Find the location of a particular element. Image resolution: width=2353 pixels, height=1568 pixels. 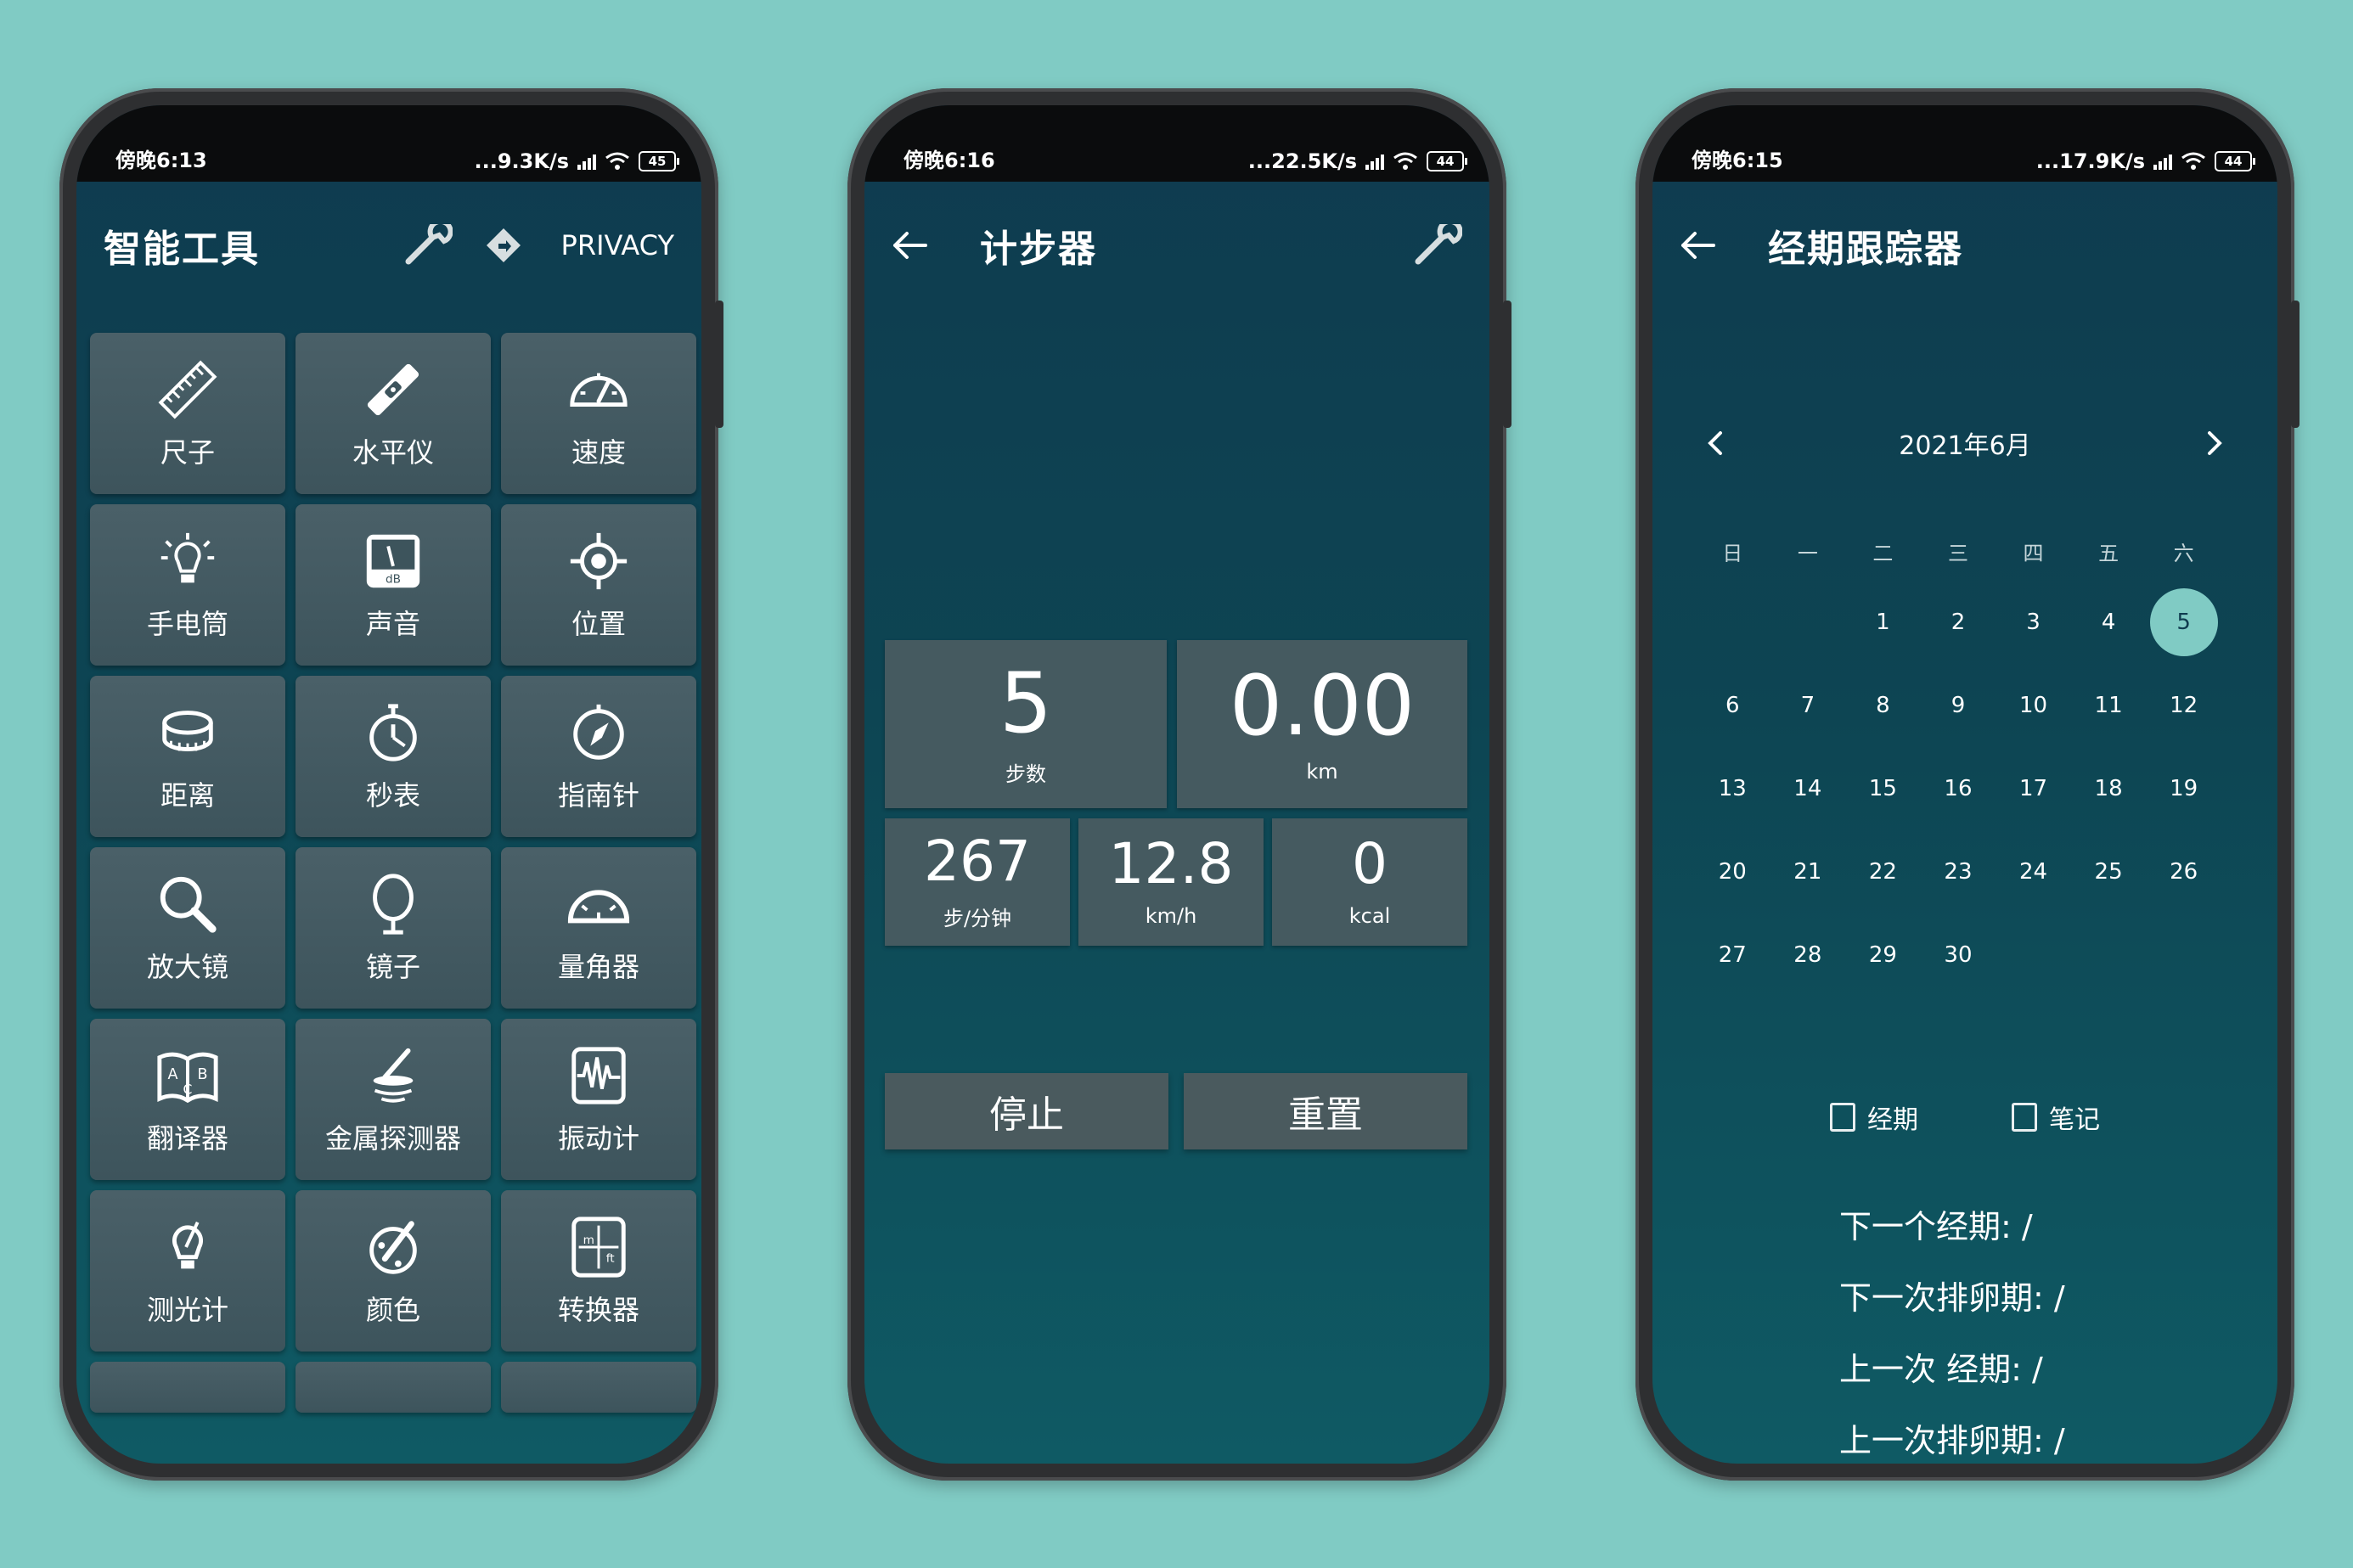

calendar-day: 23 is located at coordinates (1958, 871).